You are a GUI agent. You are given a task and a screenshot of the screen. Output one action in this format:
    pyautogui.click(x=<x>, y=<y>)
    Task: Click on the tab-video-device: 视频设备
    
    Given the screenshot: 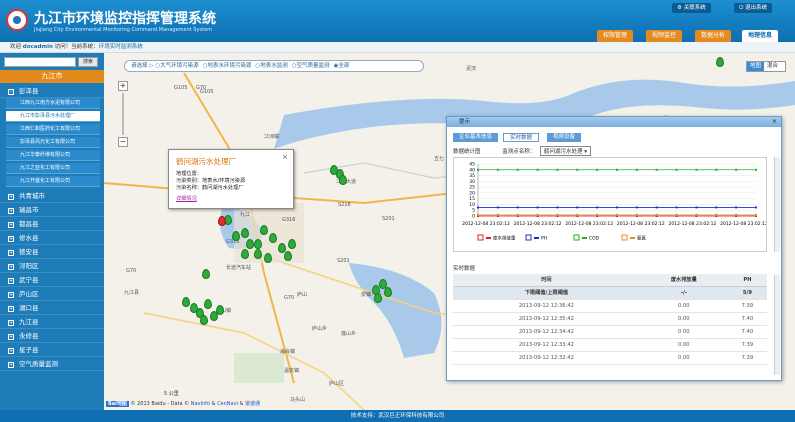 What is the action you would take?
    pyautogui.click(x=564, y=137)
    